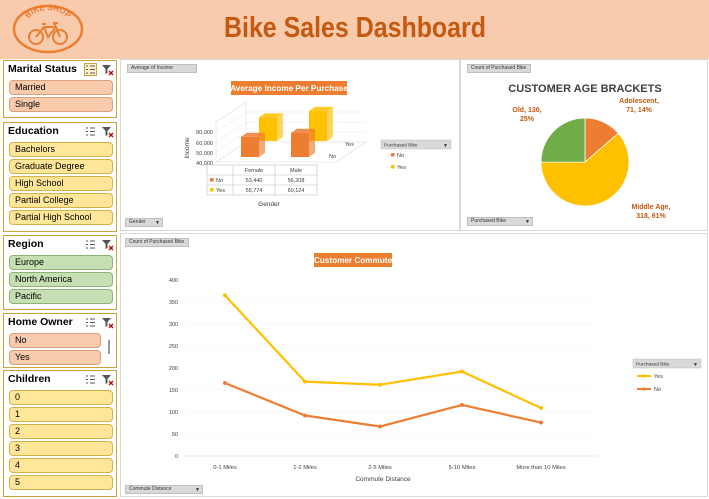 The width and height of the screenshot is (709, 499). Describe the element at coordinates (354, 29) in the screenshot. I see `dashboard-header: BIKE SHOP Bike Sales Dashboard` at that location.